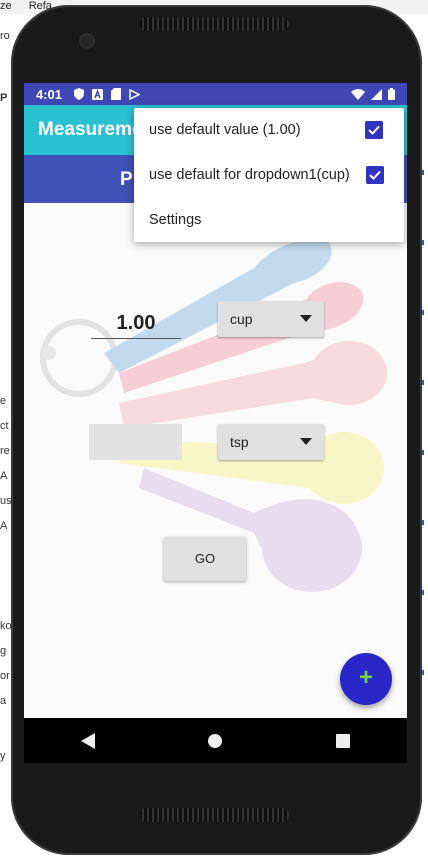 The height and width of the screenshot is (861, 428). I want to click on menu-item-label: use default for dropdown1(cup), so click(249, 175).